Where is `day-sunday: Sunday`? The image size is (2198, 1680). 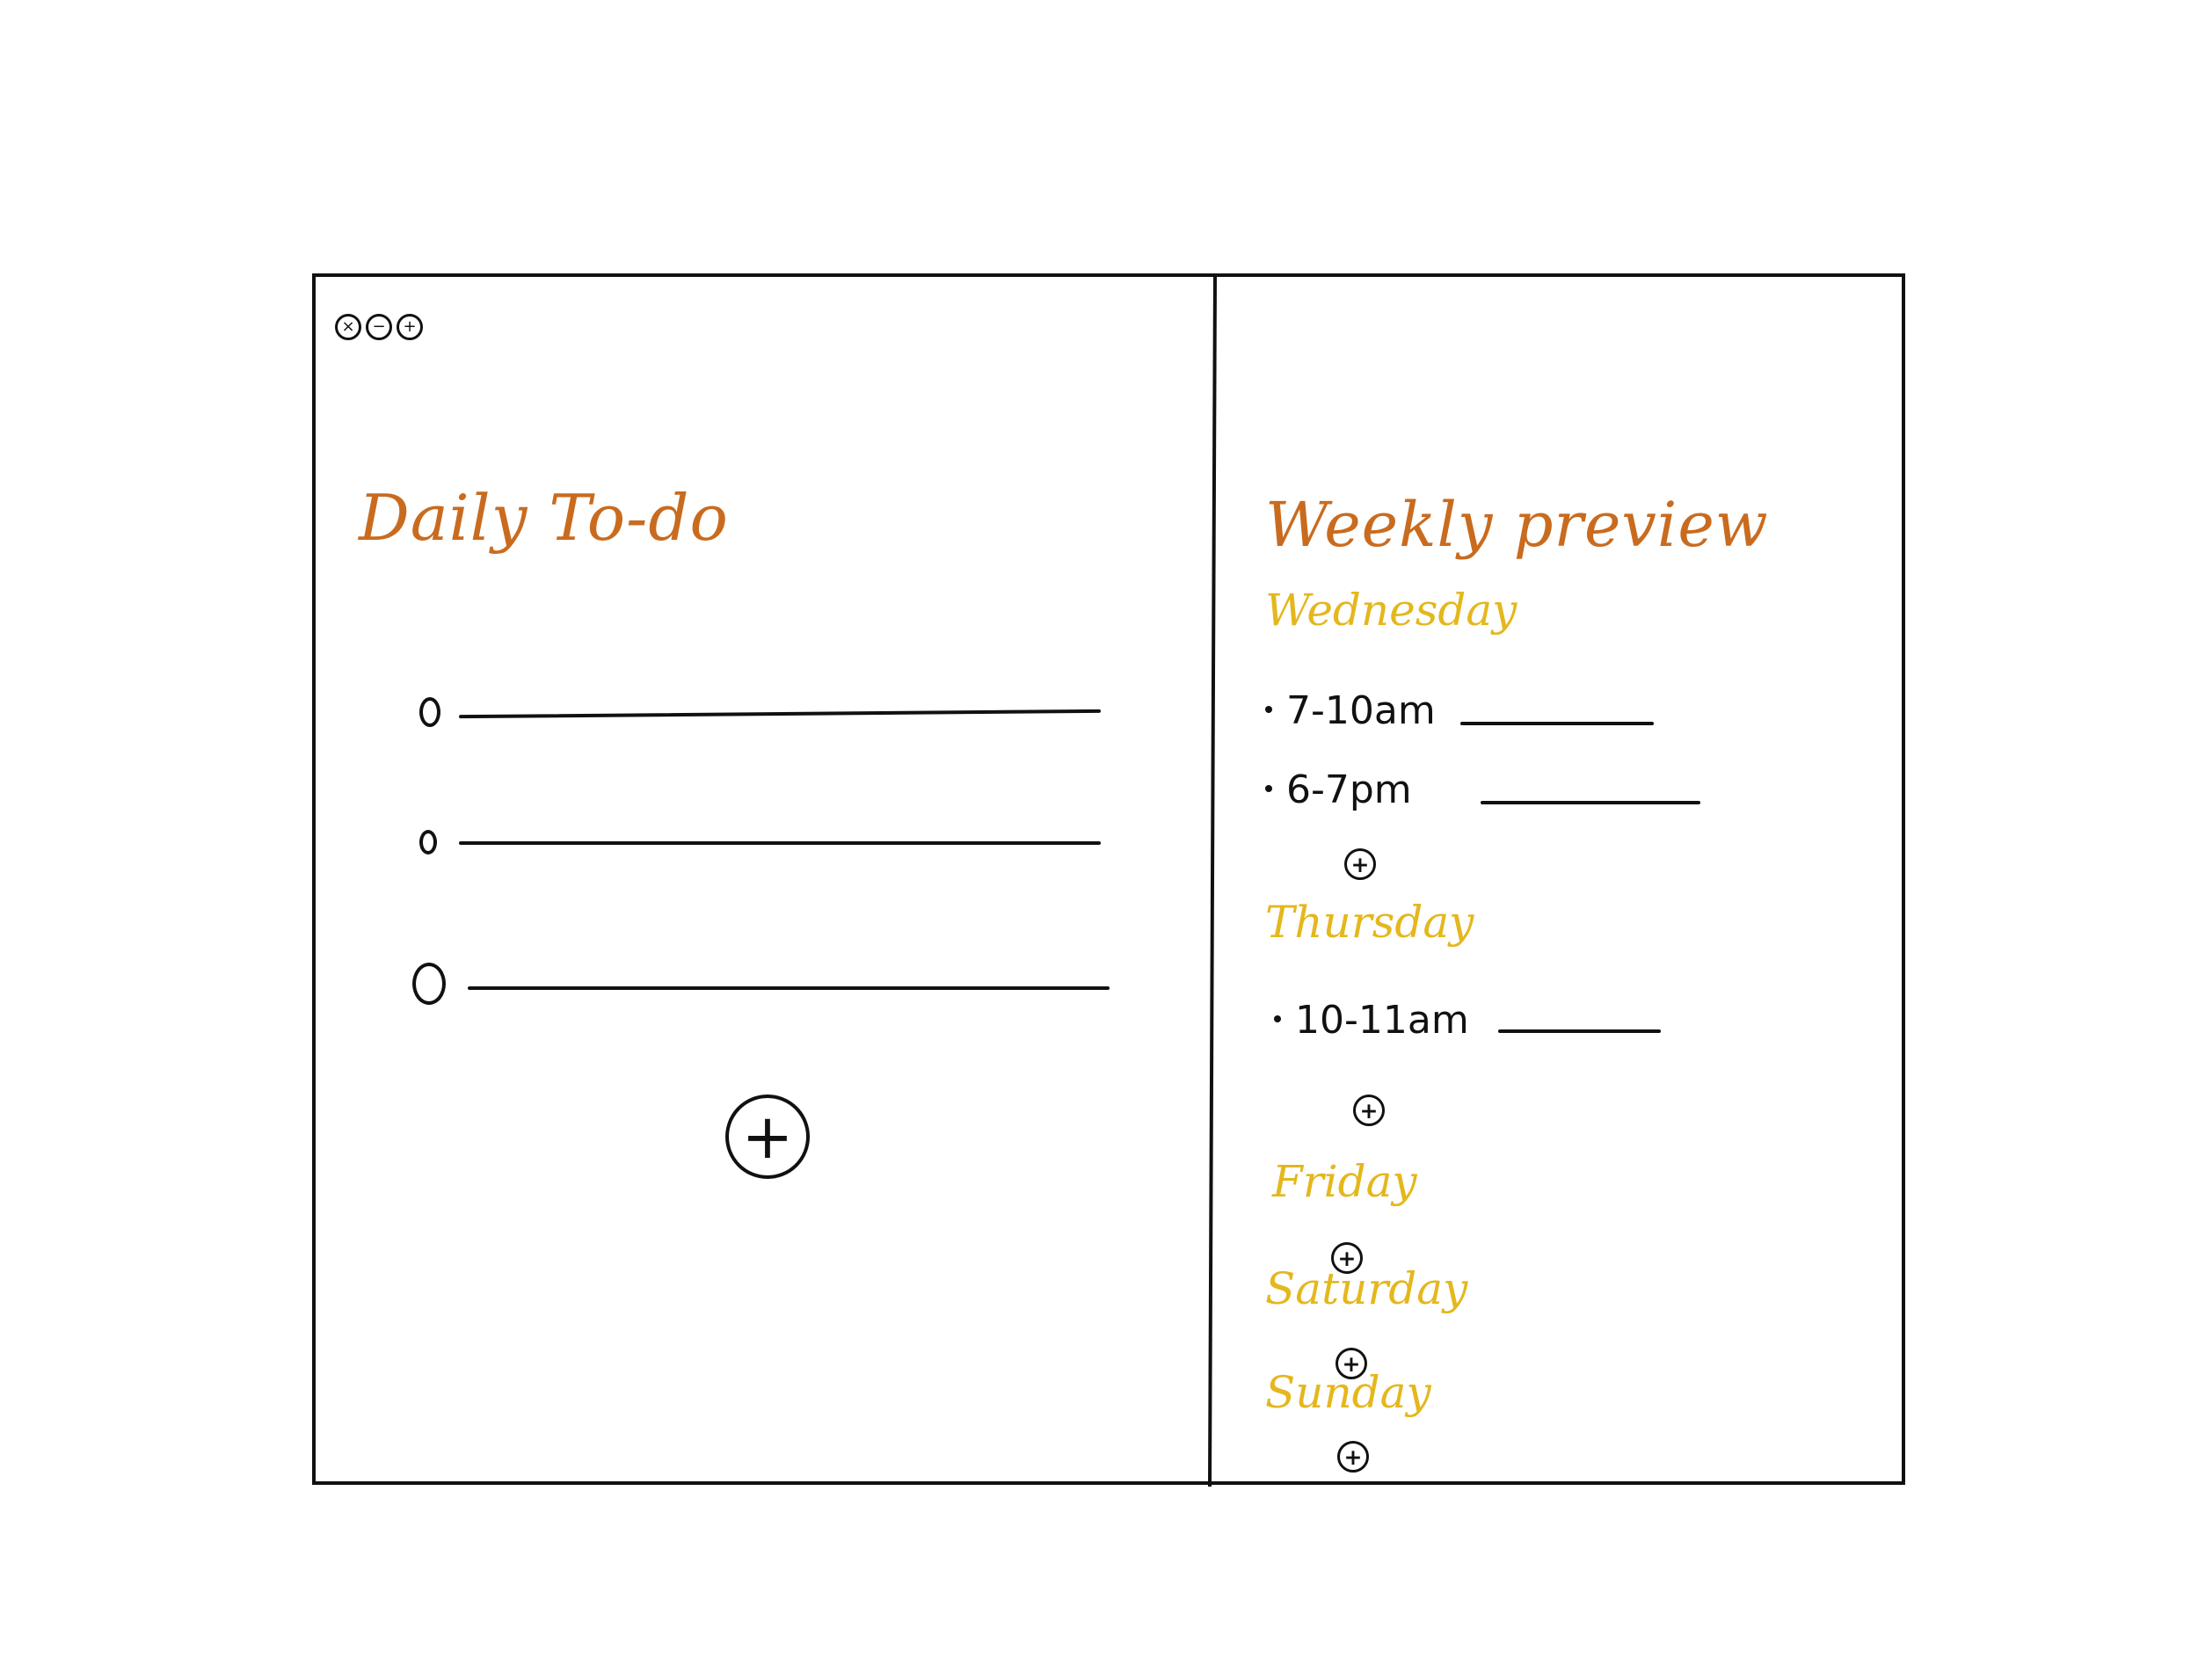
day-sunday: Sunday is located at coordinates (1348, 1392).